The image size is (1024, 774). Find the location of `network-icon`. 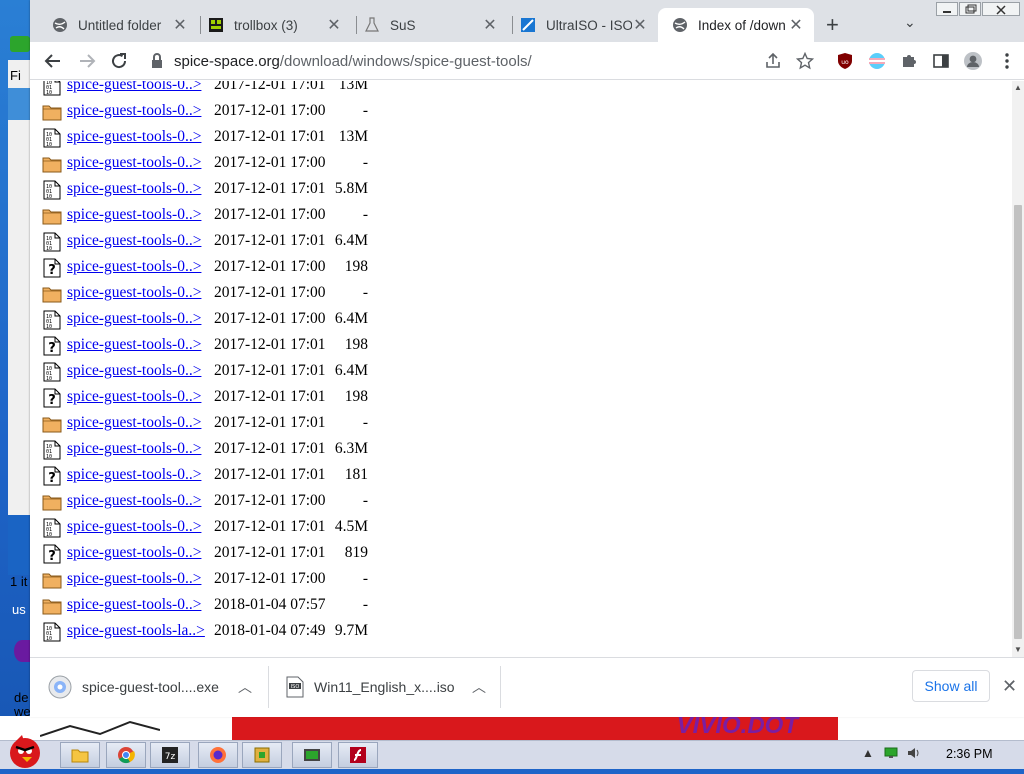

network-icon is located at coordinates (891, 754).